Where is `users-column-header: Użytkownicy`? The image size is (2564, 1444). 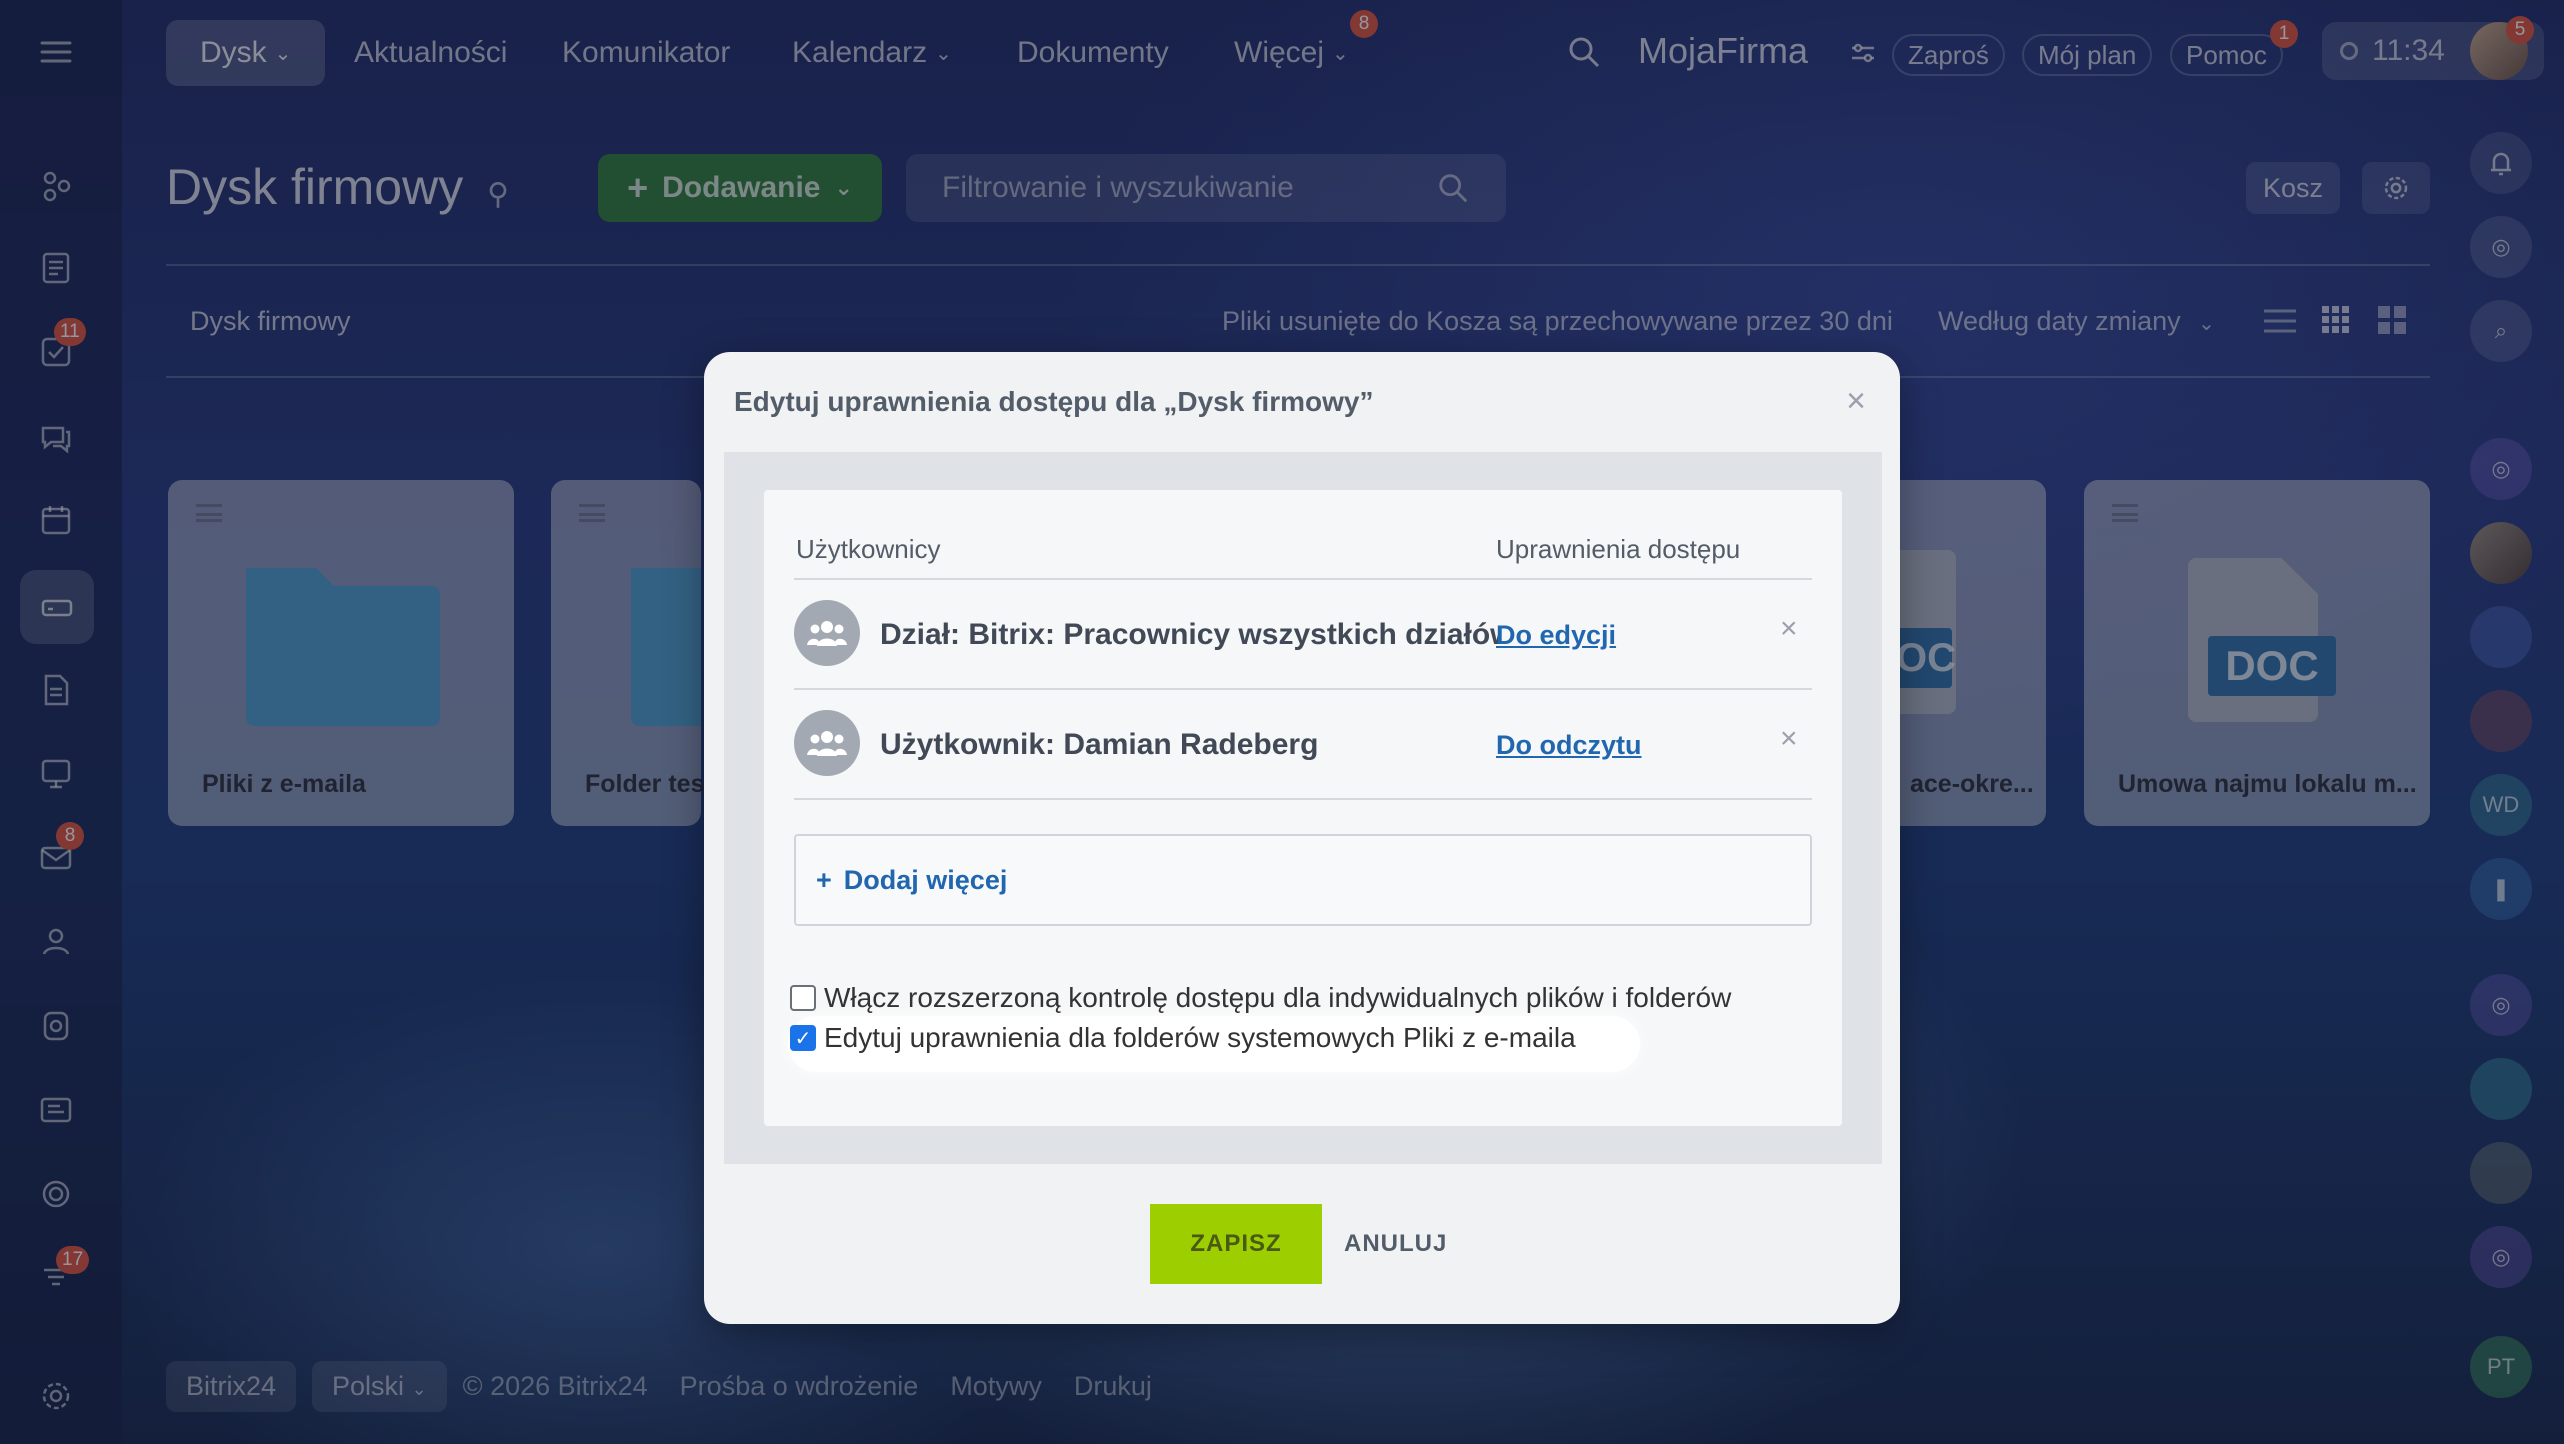 users-column-header: Użytkownicy is located at coordinates (868, 549).